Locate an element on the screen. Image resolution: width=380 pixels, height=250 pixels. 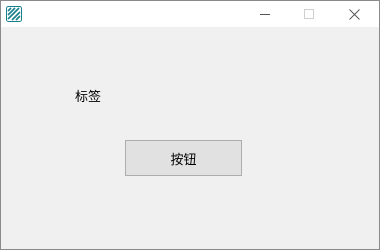
minimize-button is located at coordinates (265, 14).